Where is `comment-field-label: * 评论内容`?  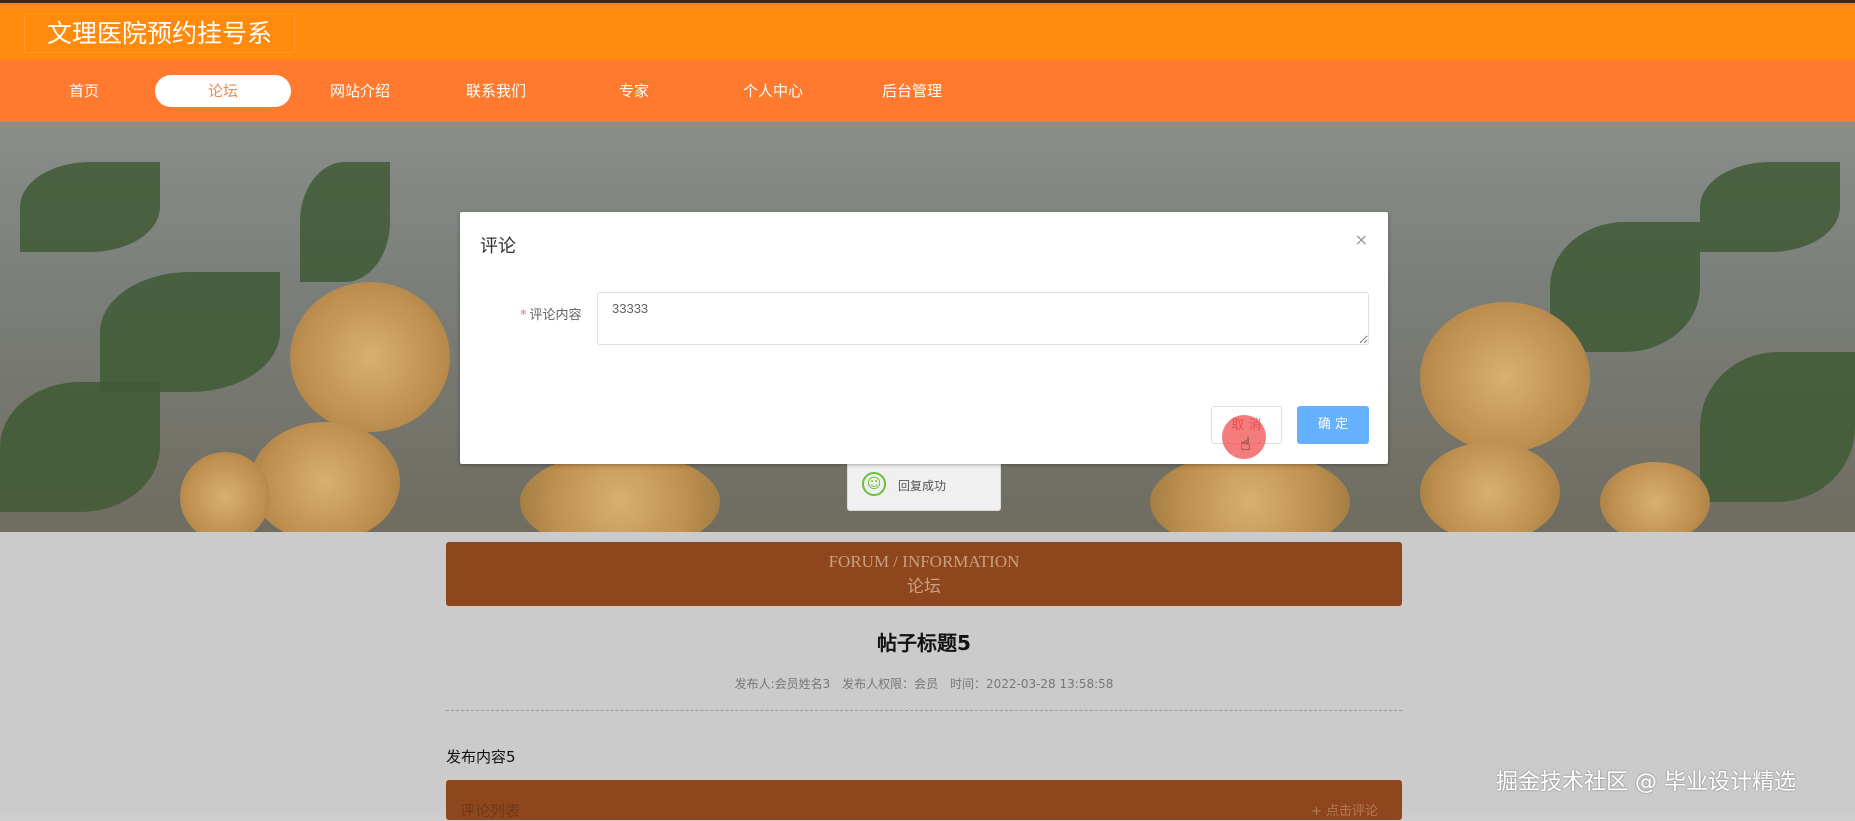 comment-field-label: * 评论内容 is located at coordinates (551, 313).